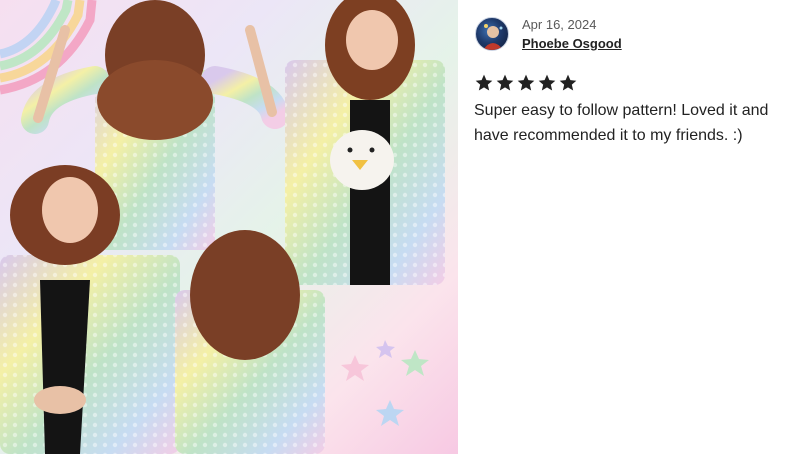 The width and height of the screenshot is (800, 454). Describe the element at coordinates (572, 43) in the screenshot. I see `reviewer-name-link: Phoebe Osgood` at that location.